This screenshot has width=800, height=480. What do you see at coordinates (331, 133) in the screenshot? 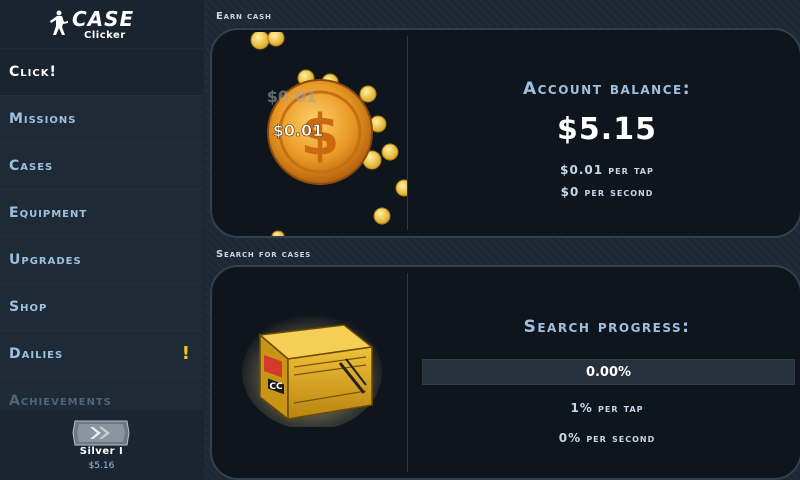
I see `coin-stack-icon: $ $0.01 $0.01` at bounding box center [331, 133].